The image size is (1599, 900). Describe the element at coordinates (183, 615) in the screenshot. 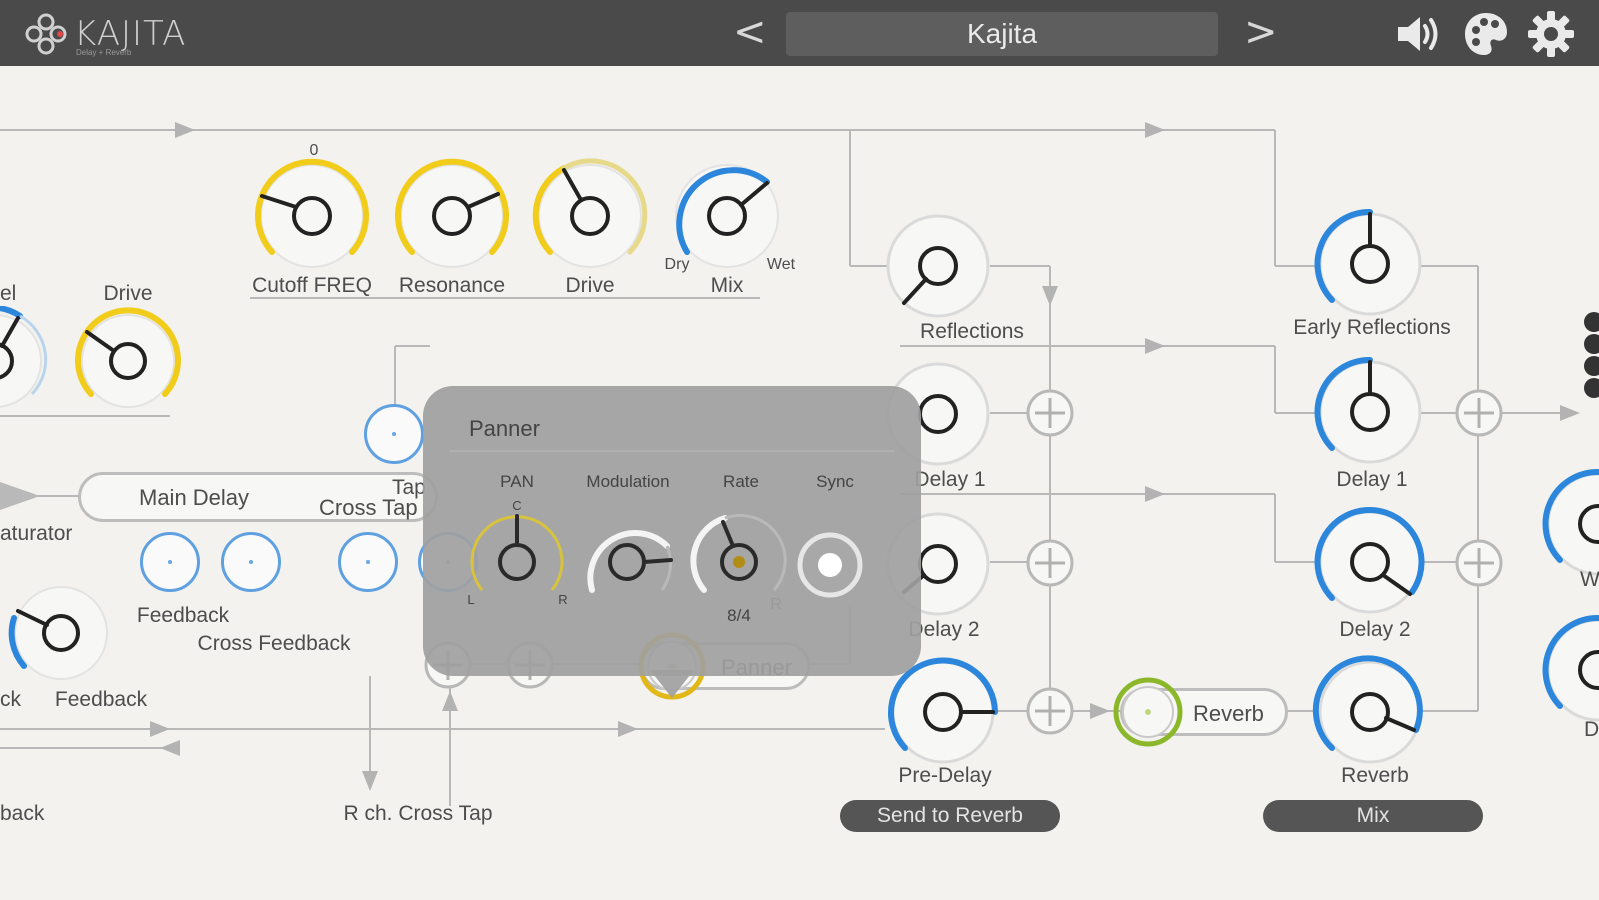

I see `feedback-small-label: Feedback` at that location.